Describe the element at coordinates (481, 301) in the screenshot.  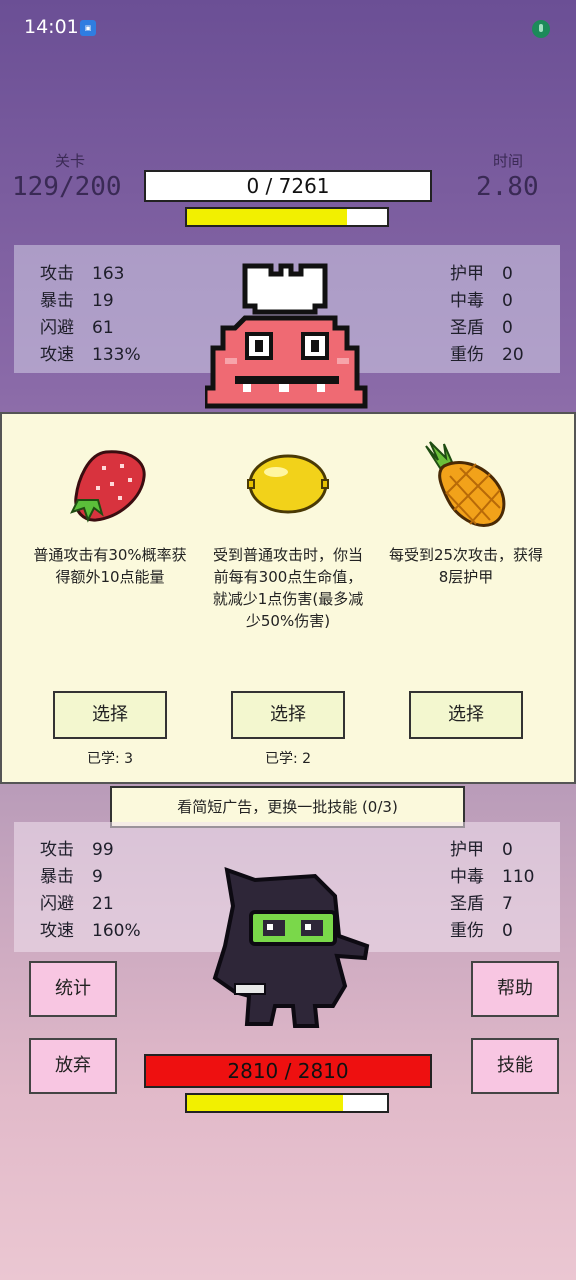
I see `enemy-stat-poison: 中毒 0` at that location.